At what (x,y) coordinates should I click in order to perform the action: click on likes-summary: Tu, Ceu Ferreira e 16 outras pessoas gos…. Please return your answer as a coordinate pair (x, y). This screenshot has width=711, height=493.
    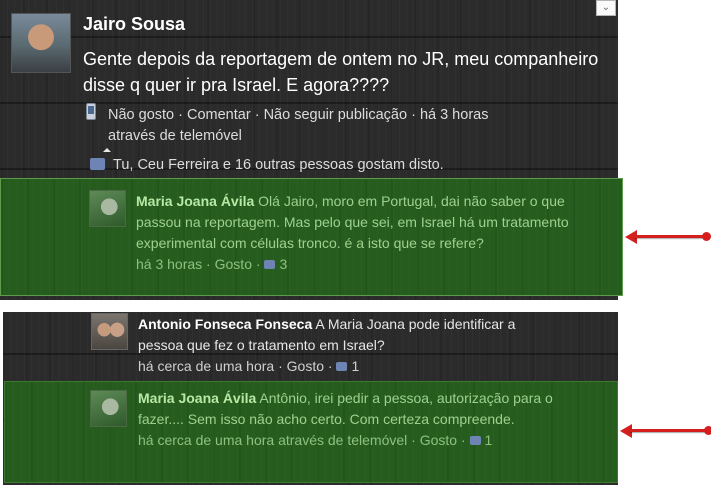
    Looking at the image, I should click on (267, 165).